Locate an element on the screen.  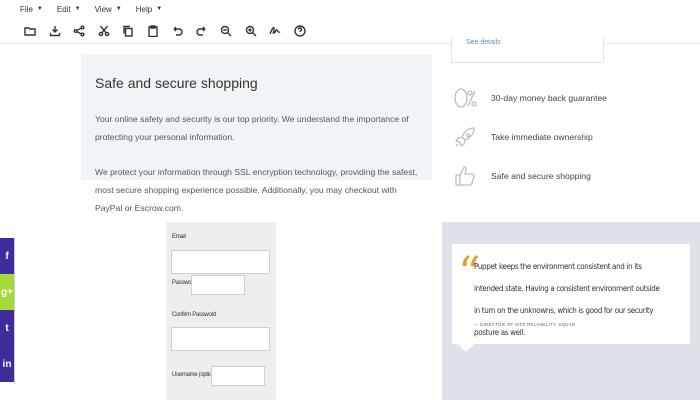
linkedin-icon: in is located at coordinates (7, 364).